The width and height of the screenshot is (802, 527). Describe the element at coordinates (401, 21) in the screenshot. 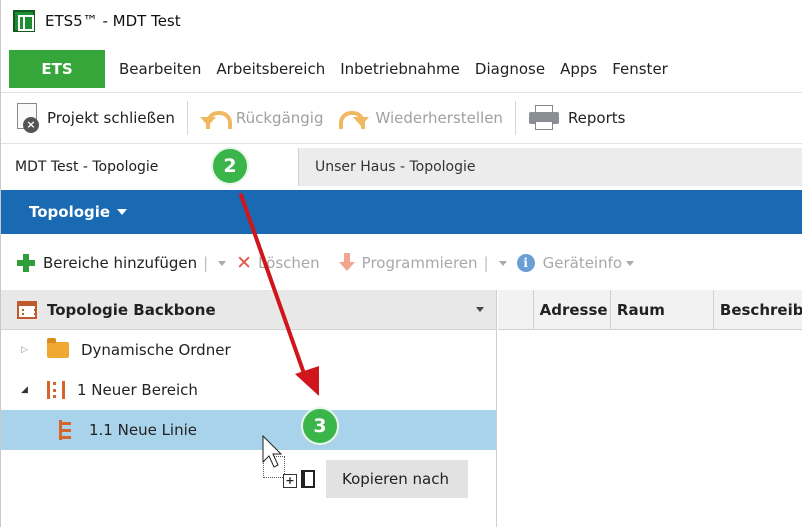

I see `title-bar: ETS5™ - MDT Test` at that location.